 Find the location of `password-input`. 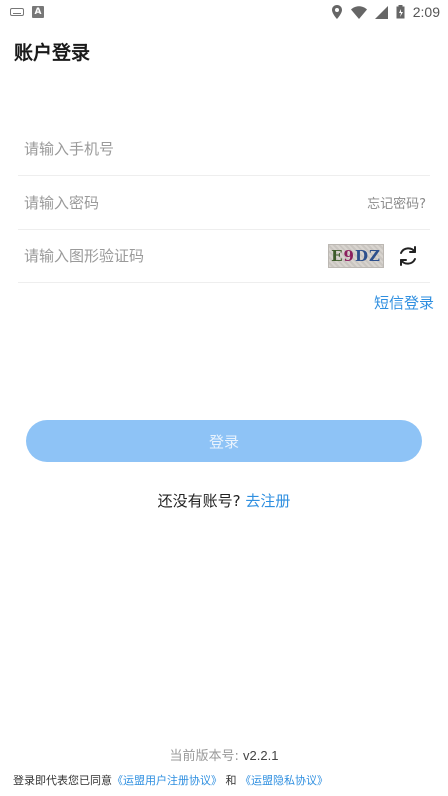

password-input is located at coordinates (193, 202).